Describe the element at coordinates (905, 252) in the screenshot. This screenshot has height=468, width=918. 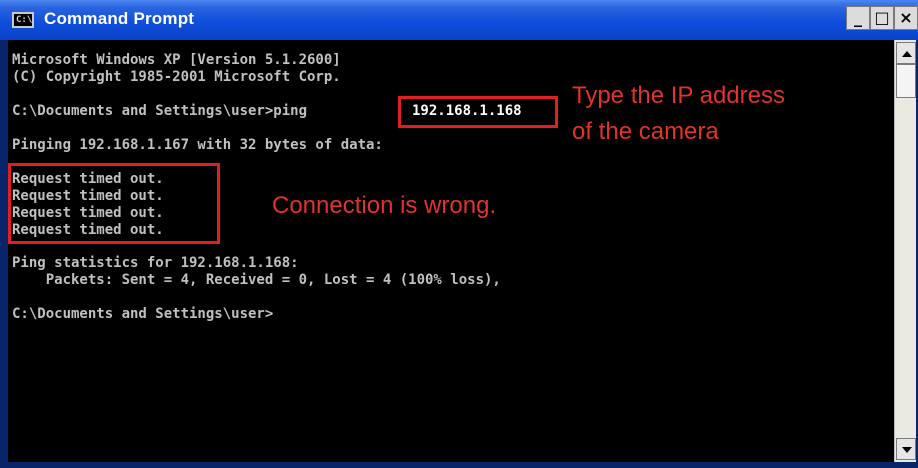
I see `vertical-scrollbar` at that location.